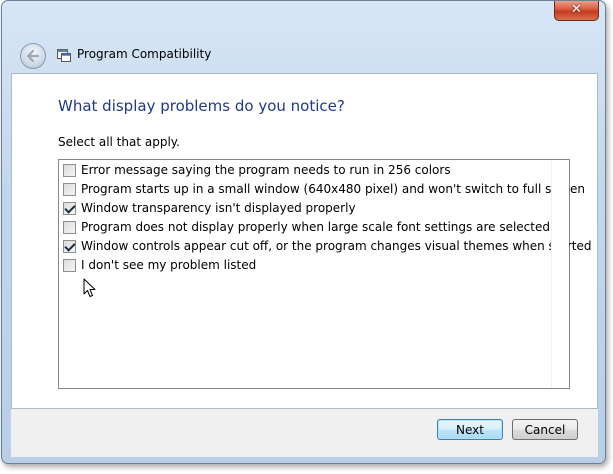  Describe the element at coordinates (470, 429) in the screenshot. I see `next-button: Next` at that location.